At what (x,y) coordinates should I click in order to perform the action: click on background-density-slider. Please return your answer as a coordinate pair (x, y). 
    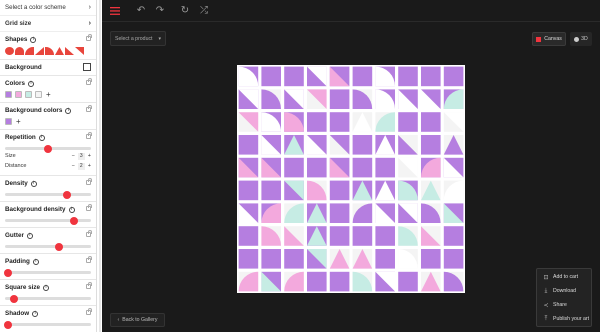
    Looking at the image, I should click on (48, 220).